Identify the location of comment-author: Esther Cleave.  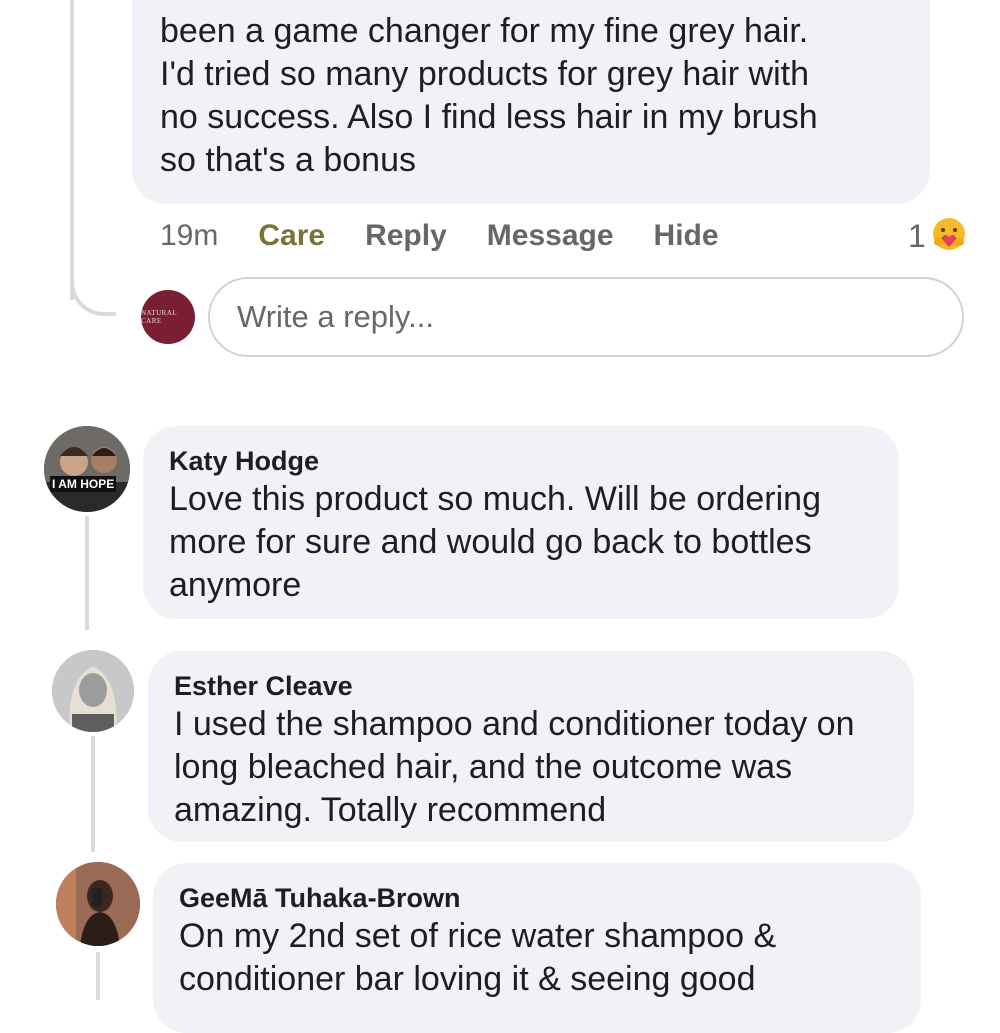
(263, 686).